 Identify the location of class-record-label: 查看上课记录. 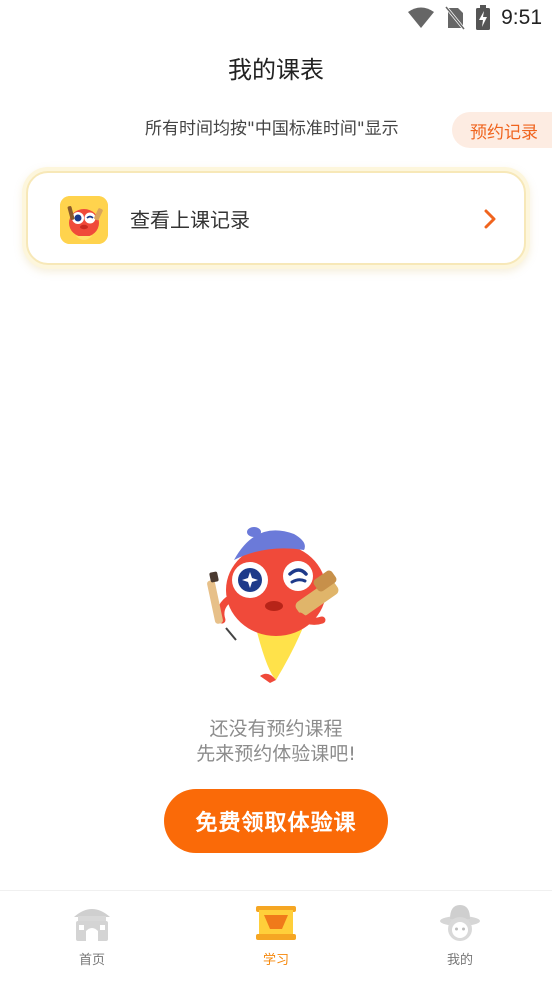
(190, 220).